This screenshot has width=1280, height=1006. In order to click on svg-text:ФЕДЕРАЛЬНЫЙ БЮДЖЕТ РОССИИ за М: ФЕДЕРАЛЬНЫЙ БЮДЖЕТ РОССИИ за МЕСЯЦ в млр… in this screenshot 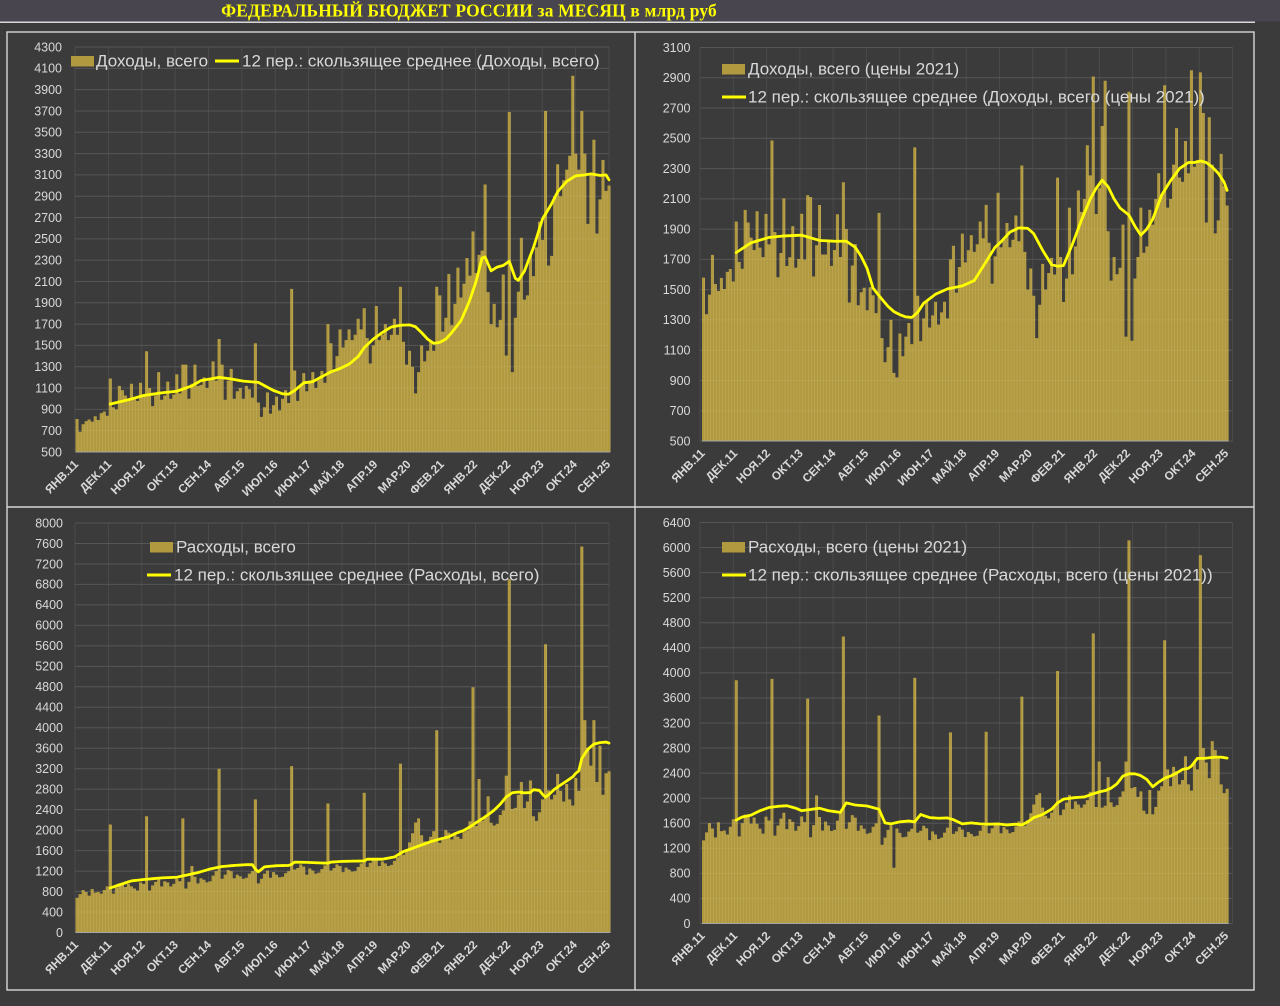, I will do `click(469, 11)`.